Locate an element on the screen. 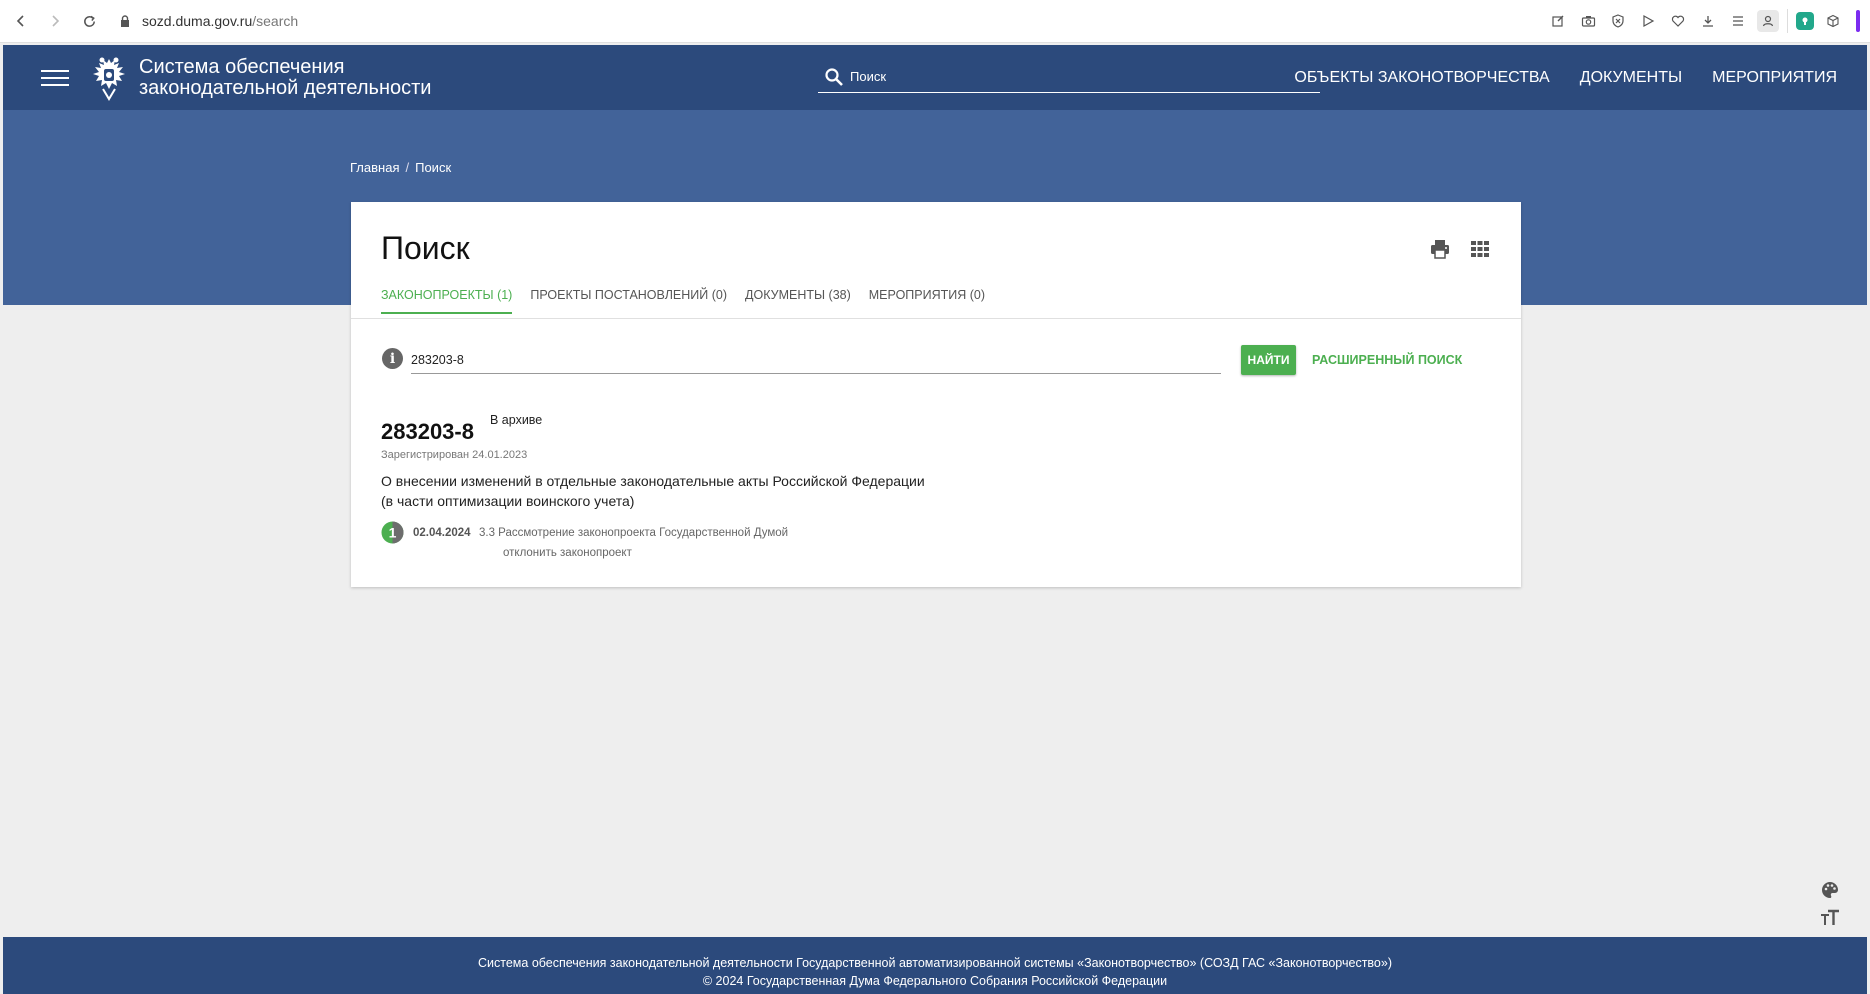  page-title: Поиск is located at coordinates (425, 248).